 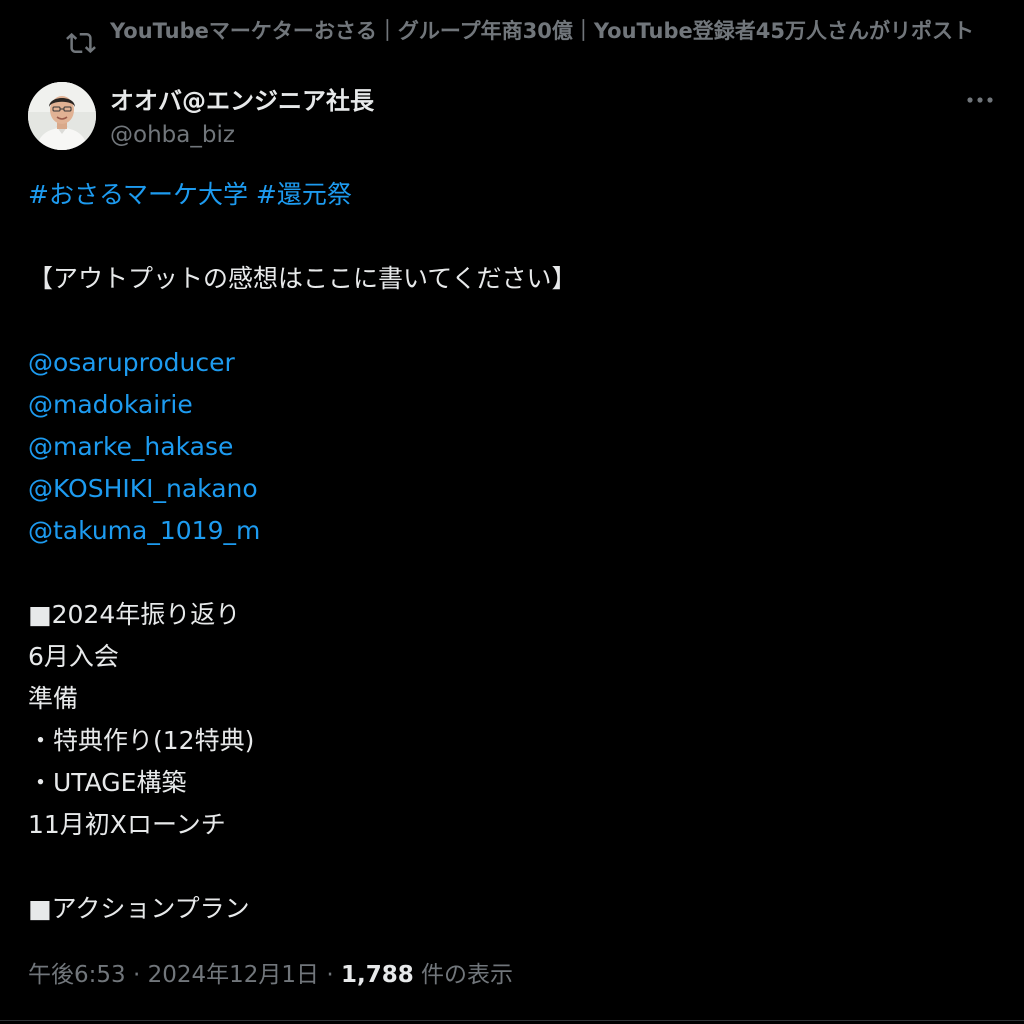 What do you see at coordinates (138, 194) in the screenshot?
I see `hashtag-link: #おさるマーケ大学` at bounding box center [138, 194].